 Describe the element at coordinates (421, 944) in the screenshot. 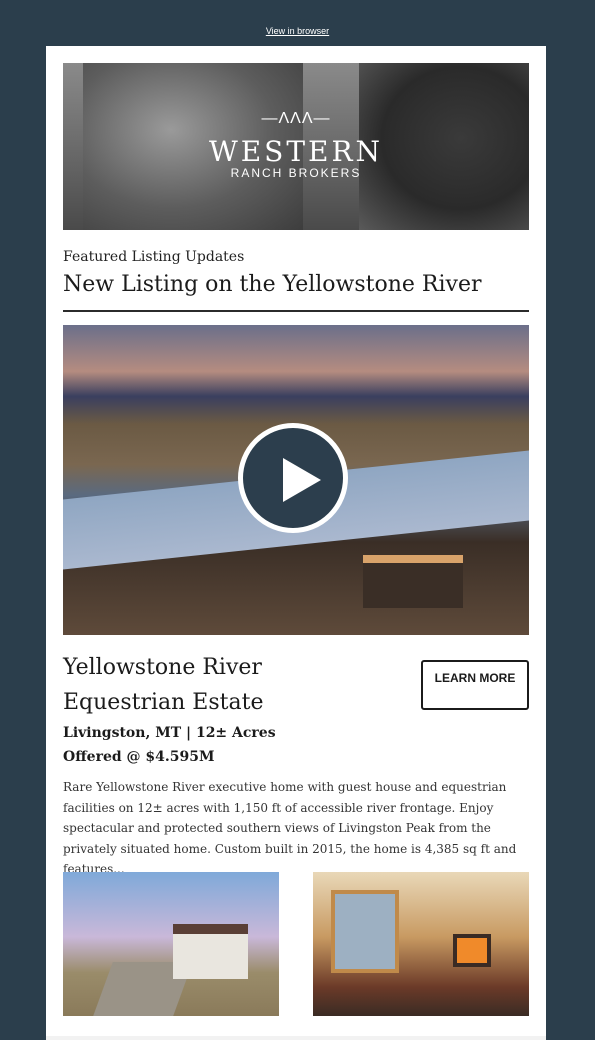

I see `interior-photo` at that location.